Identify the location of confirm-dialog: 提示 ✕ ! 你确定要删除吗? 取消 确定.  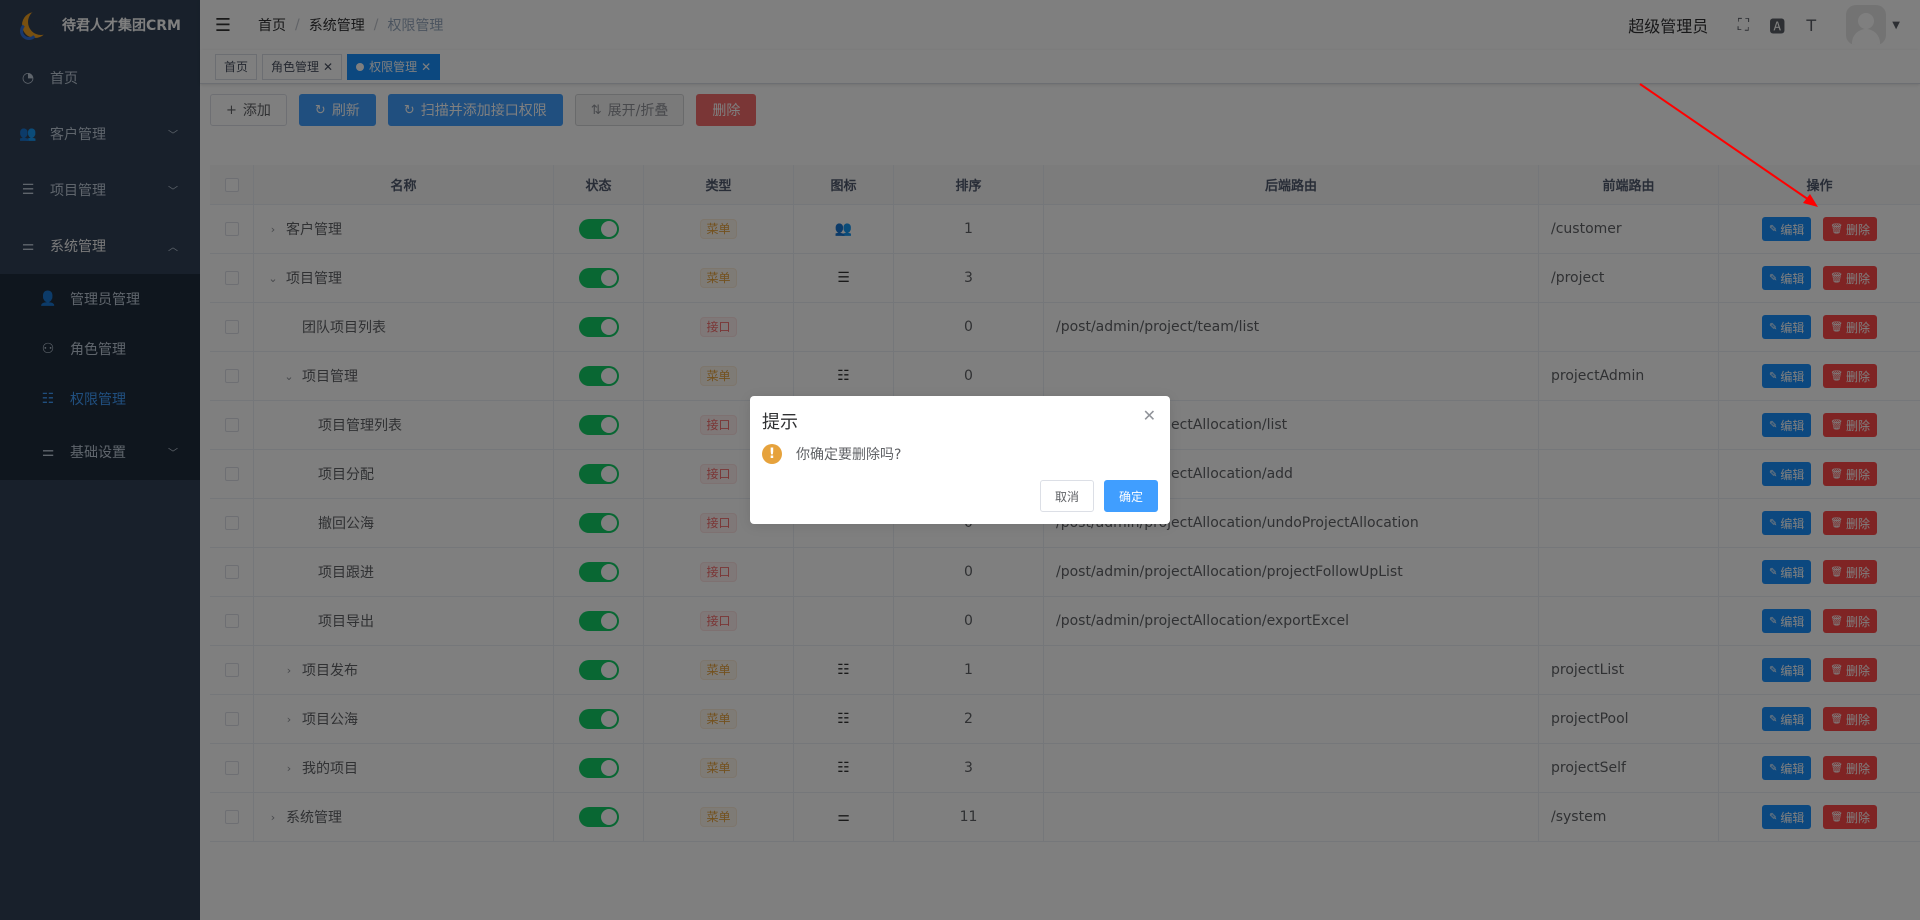
(960, 460).